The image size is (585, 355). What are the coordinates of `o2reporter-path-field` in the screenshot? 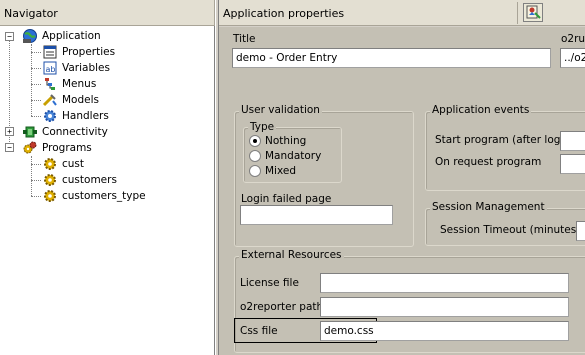 It's located at (444, 307).